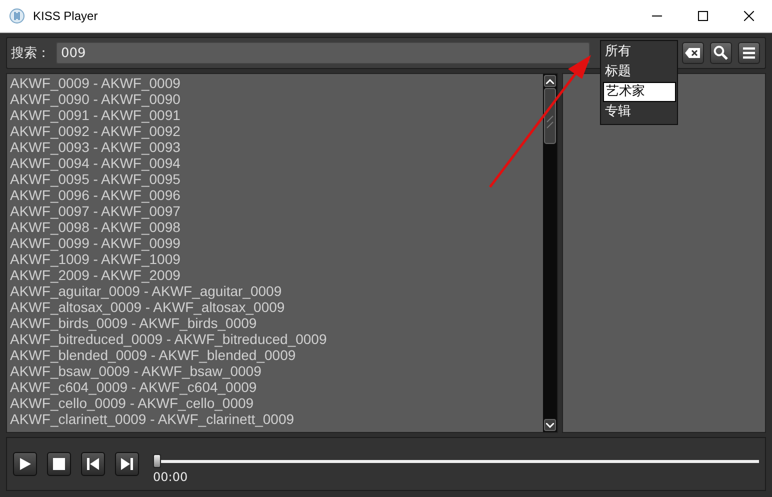 This screenshot has height=497, width=772. Describe the element at coordinates (275, 355) in the screenshot. I see `result-item: AKWF_blended_0009 - AKWF_blended_0009` at that location.